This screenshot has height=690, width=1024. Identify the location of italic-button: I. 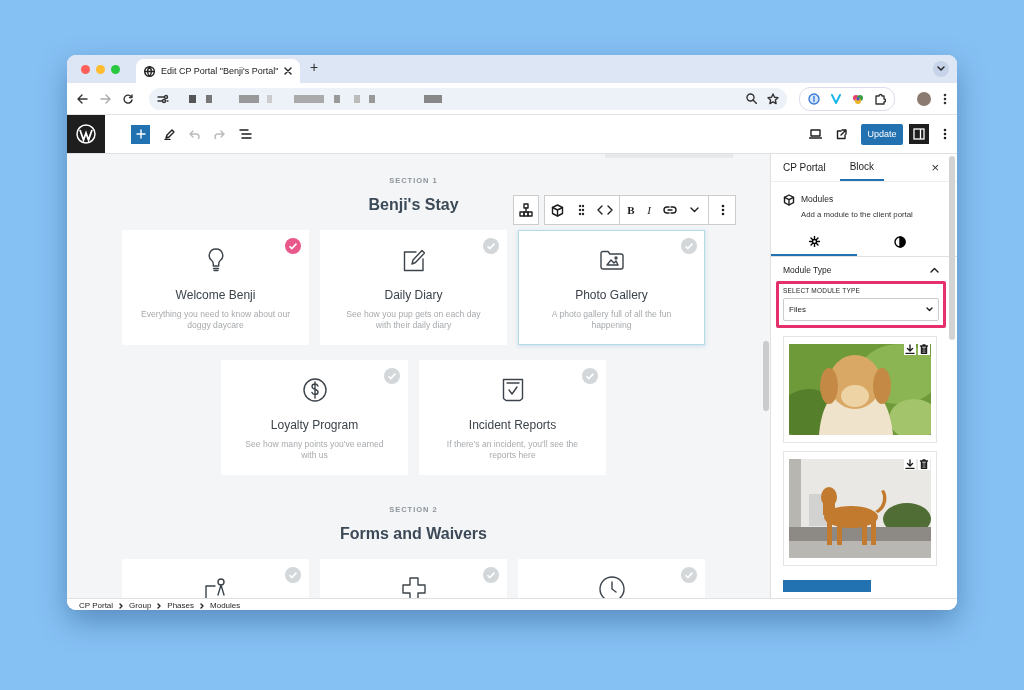
(649, 210).